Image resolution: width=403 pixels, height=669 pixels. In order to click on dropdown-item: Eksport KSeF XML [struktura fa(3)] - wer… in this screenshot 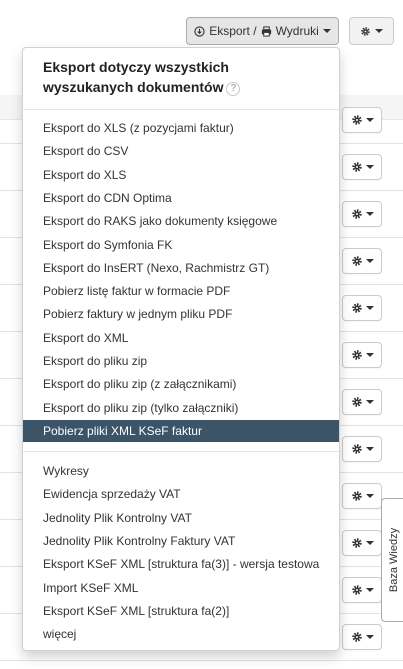, I will do `click(181, 564)`.